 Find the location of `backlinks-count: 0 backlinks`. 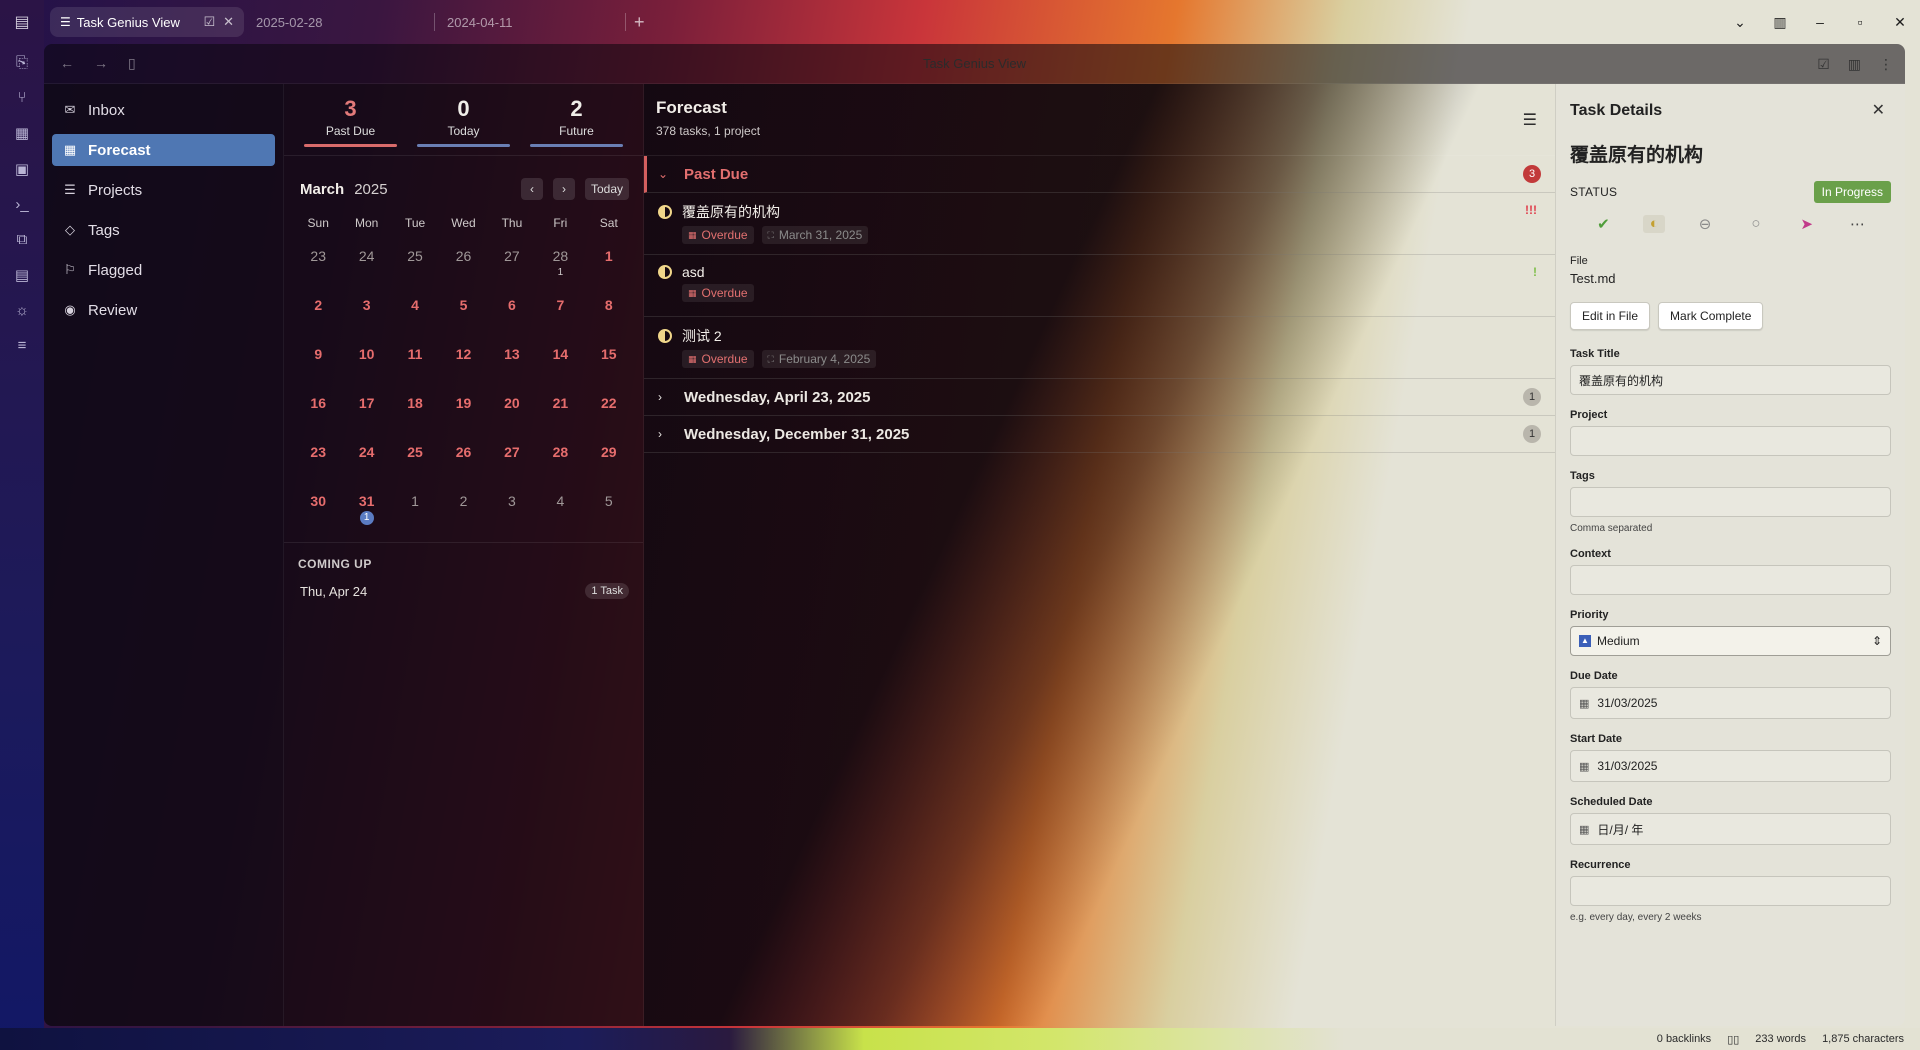

backlinks-count: 0 backlinks is located at coordinates (1684, 1039).